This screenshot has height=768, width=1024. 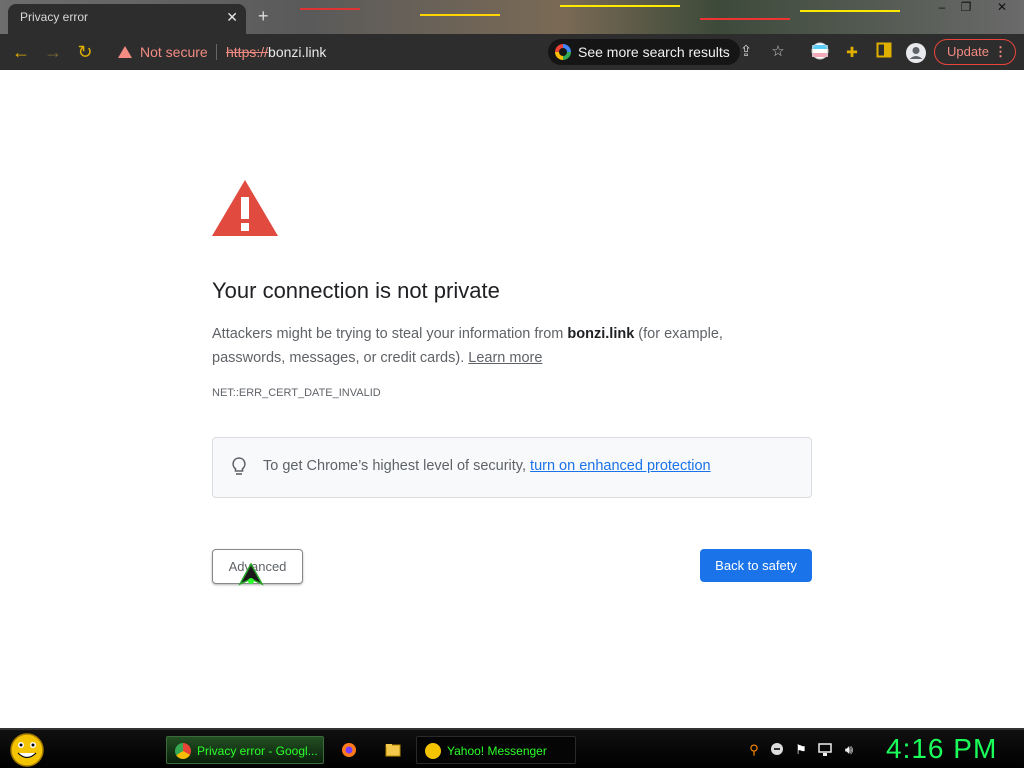 I want to click on firefox-icon, so click(x=349, y=750).